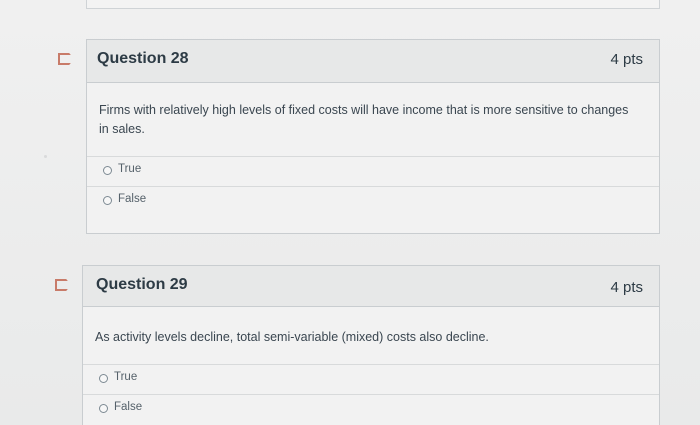  Describe the element at coordinates (626, 59) in the screenshot. I see `question-28-points: 4 pts` at that location.